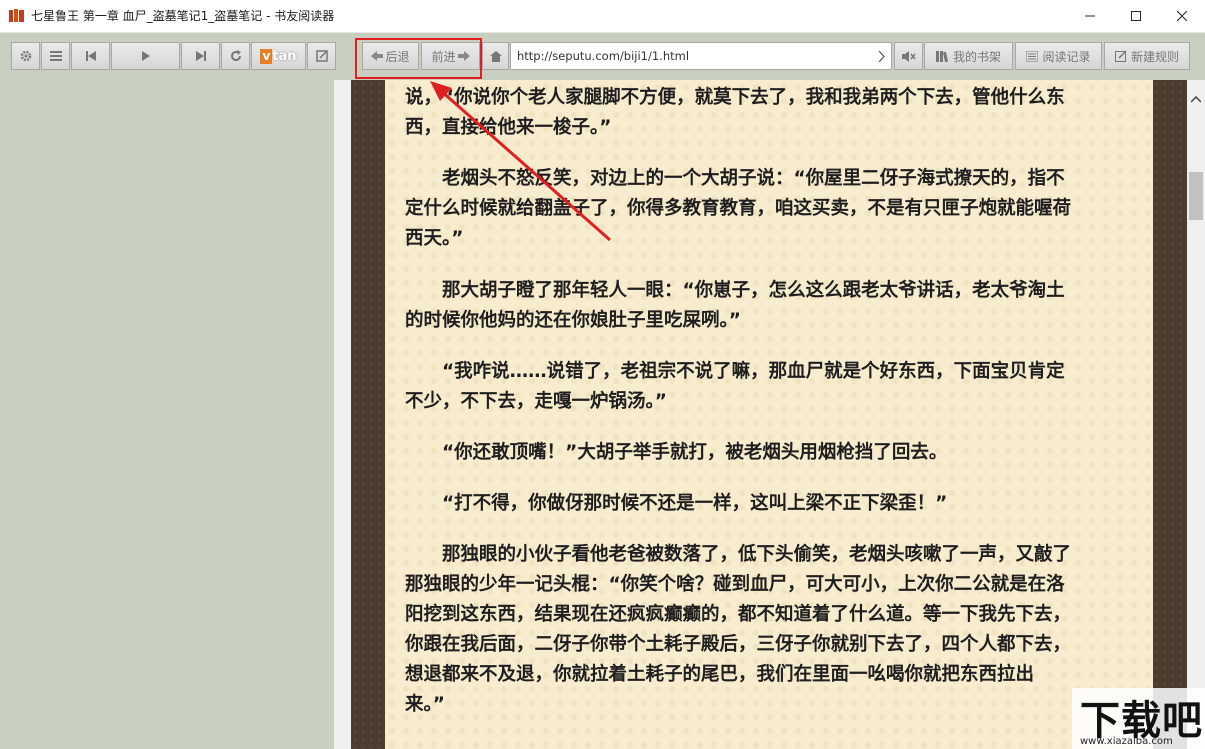 Image resolution: width=1205 pixels, height=749 pixels. What do you see at coordinates (701, 56) in the screenshot?
I see `address-bar: http://seputu.com/biji1/1.html` at bounding box center [701, 56].